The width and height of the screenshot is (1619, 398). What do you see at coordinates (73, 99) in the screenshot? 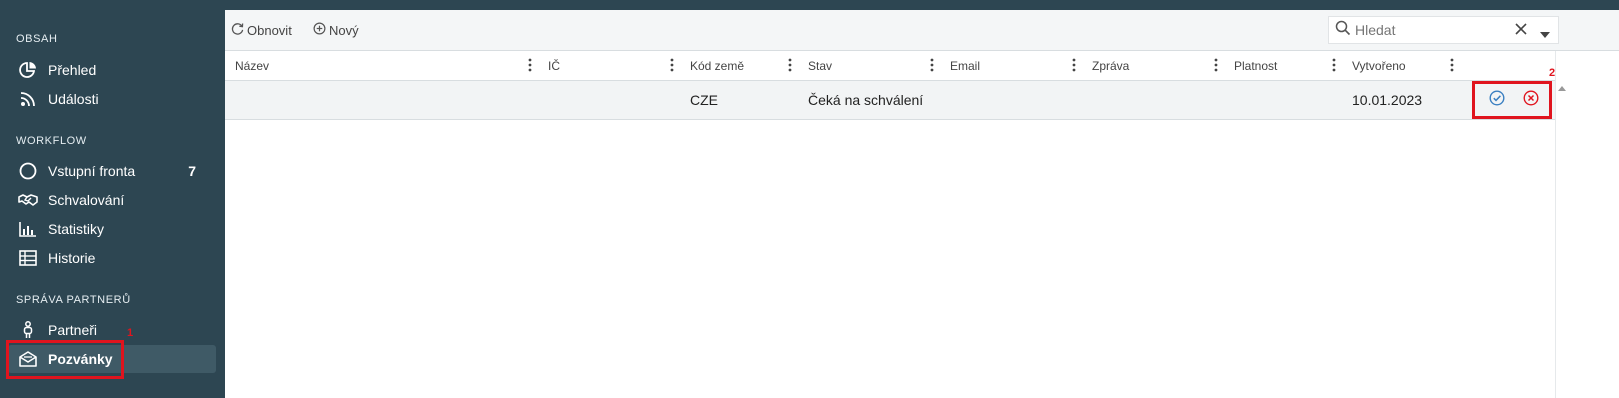
I see `sidebar-item-label: Události` at bounding box center [73, 99].